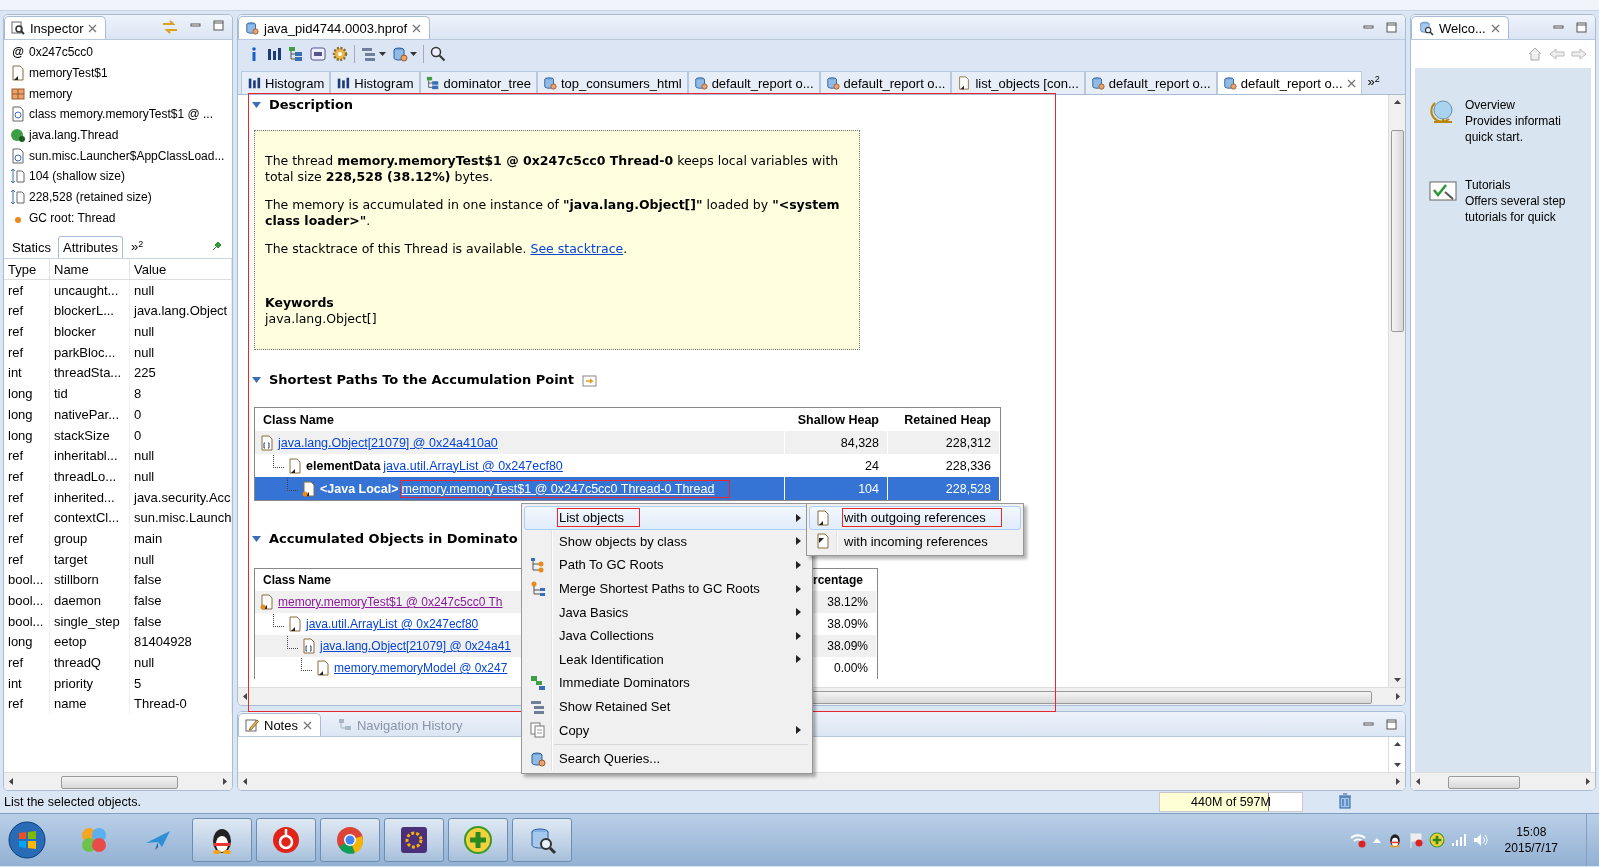  What do you see at coordinates (55, 27) in the screenshot?
I see `inspector-tab: Inspector` at bounding box center [55, 27].